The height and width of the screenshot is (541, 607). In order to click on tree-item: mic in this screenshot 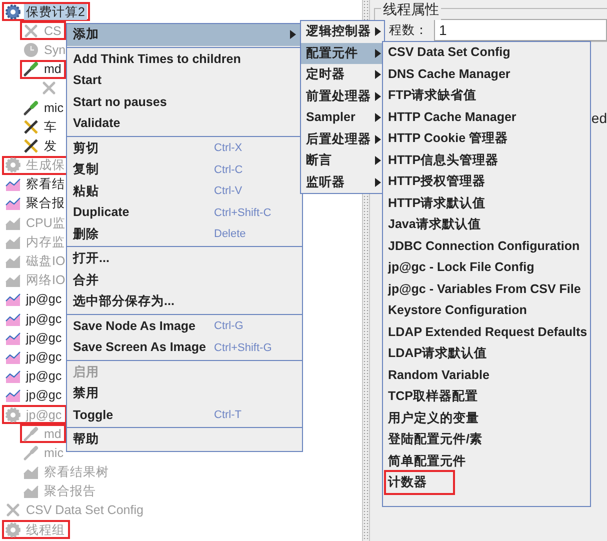, I will do `click(54, 108)`.